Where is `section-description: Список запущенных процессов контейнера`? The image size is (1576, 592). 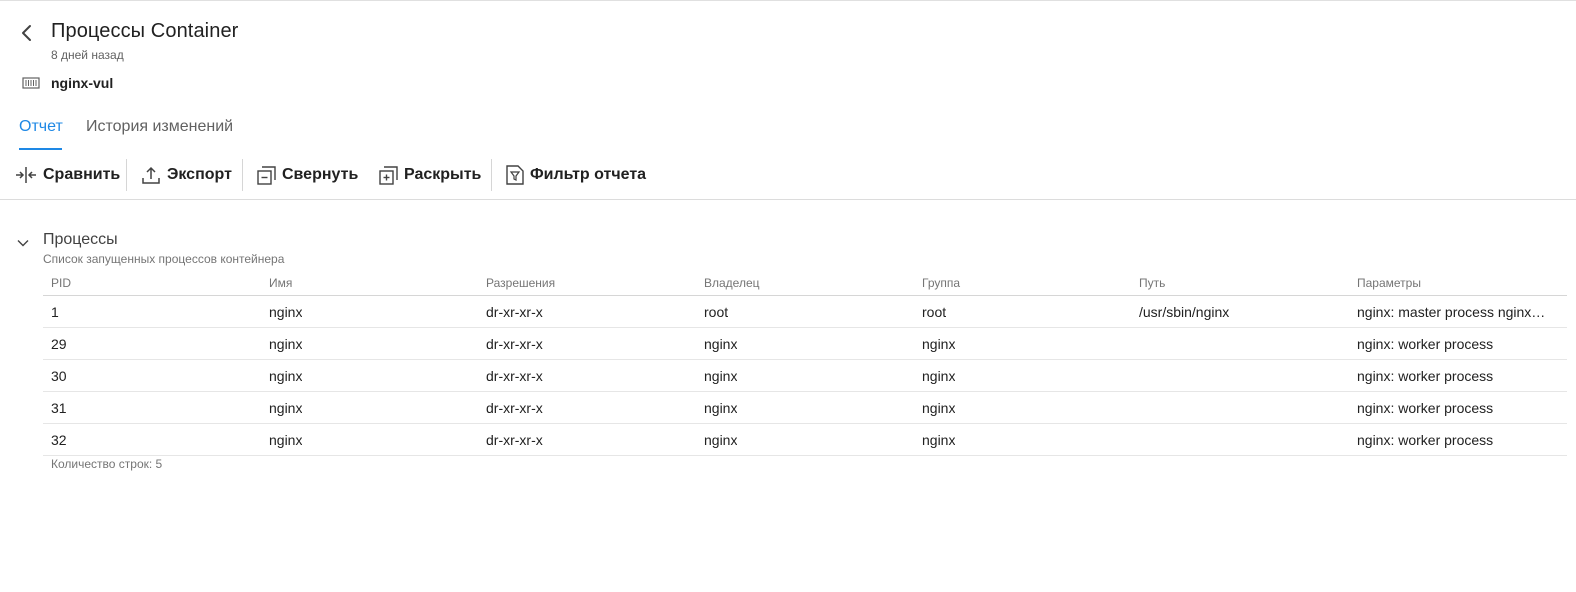 section-description: Список запущенных процессов контейнера is located at coordinates (164, 259).